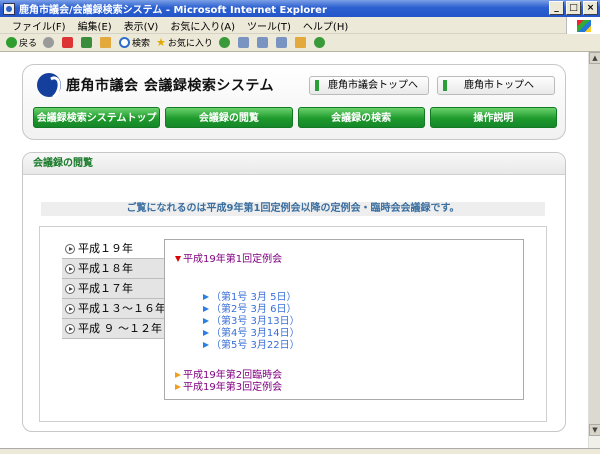 This screenshot has height=454, width=600. I want to click on print-button, so click(263, 42).